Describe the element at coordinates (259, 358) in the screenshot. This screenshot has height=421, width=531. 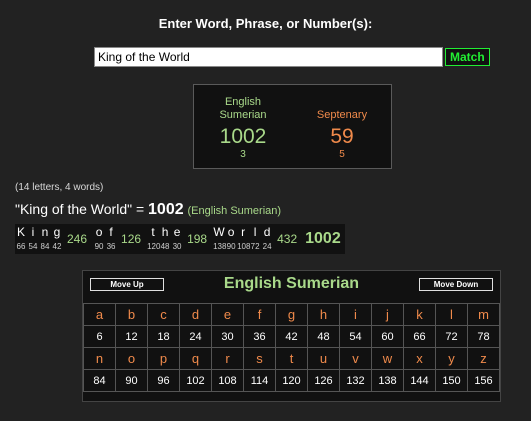
I see `cipher-letter-cell: s` at that location.